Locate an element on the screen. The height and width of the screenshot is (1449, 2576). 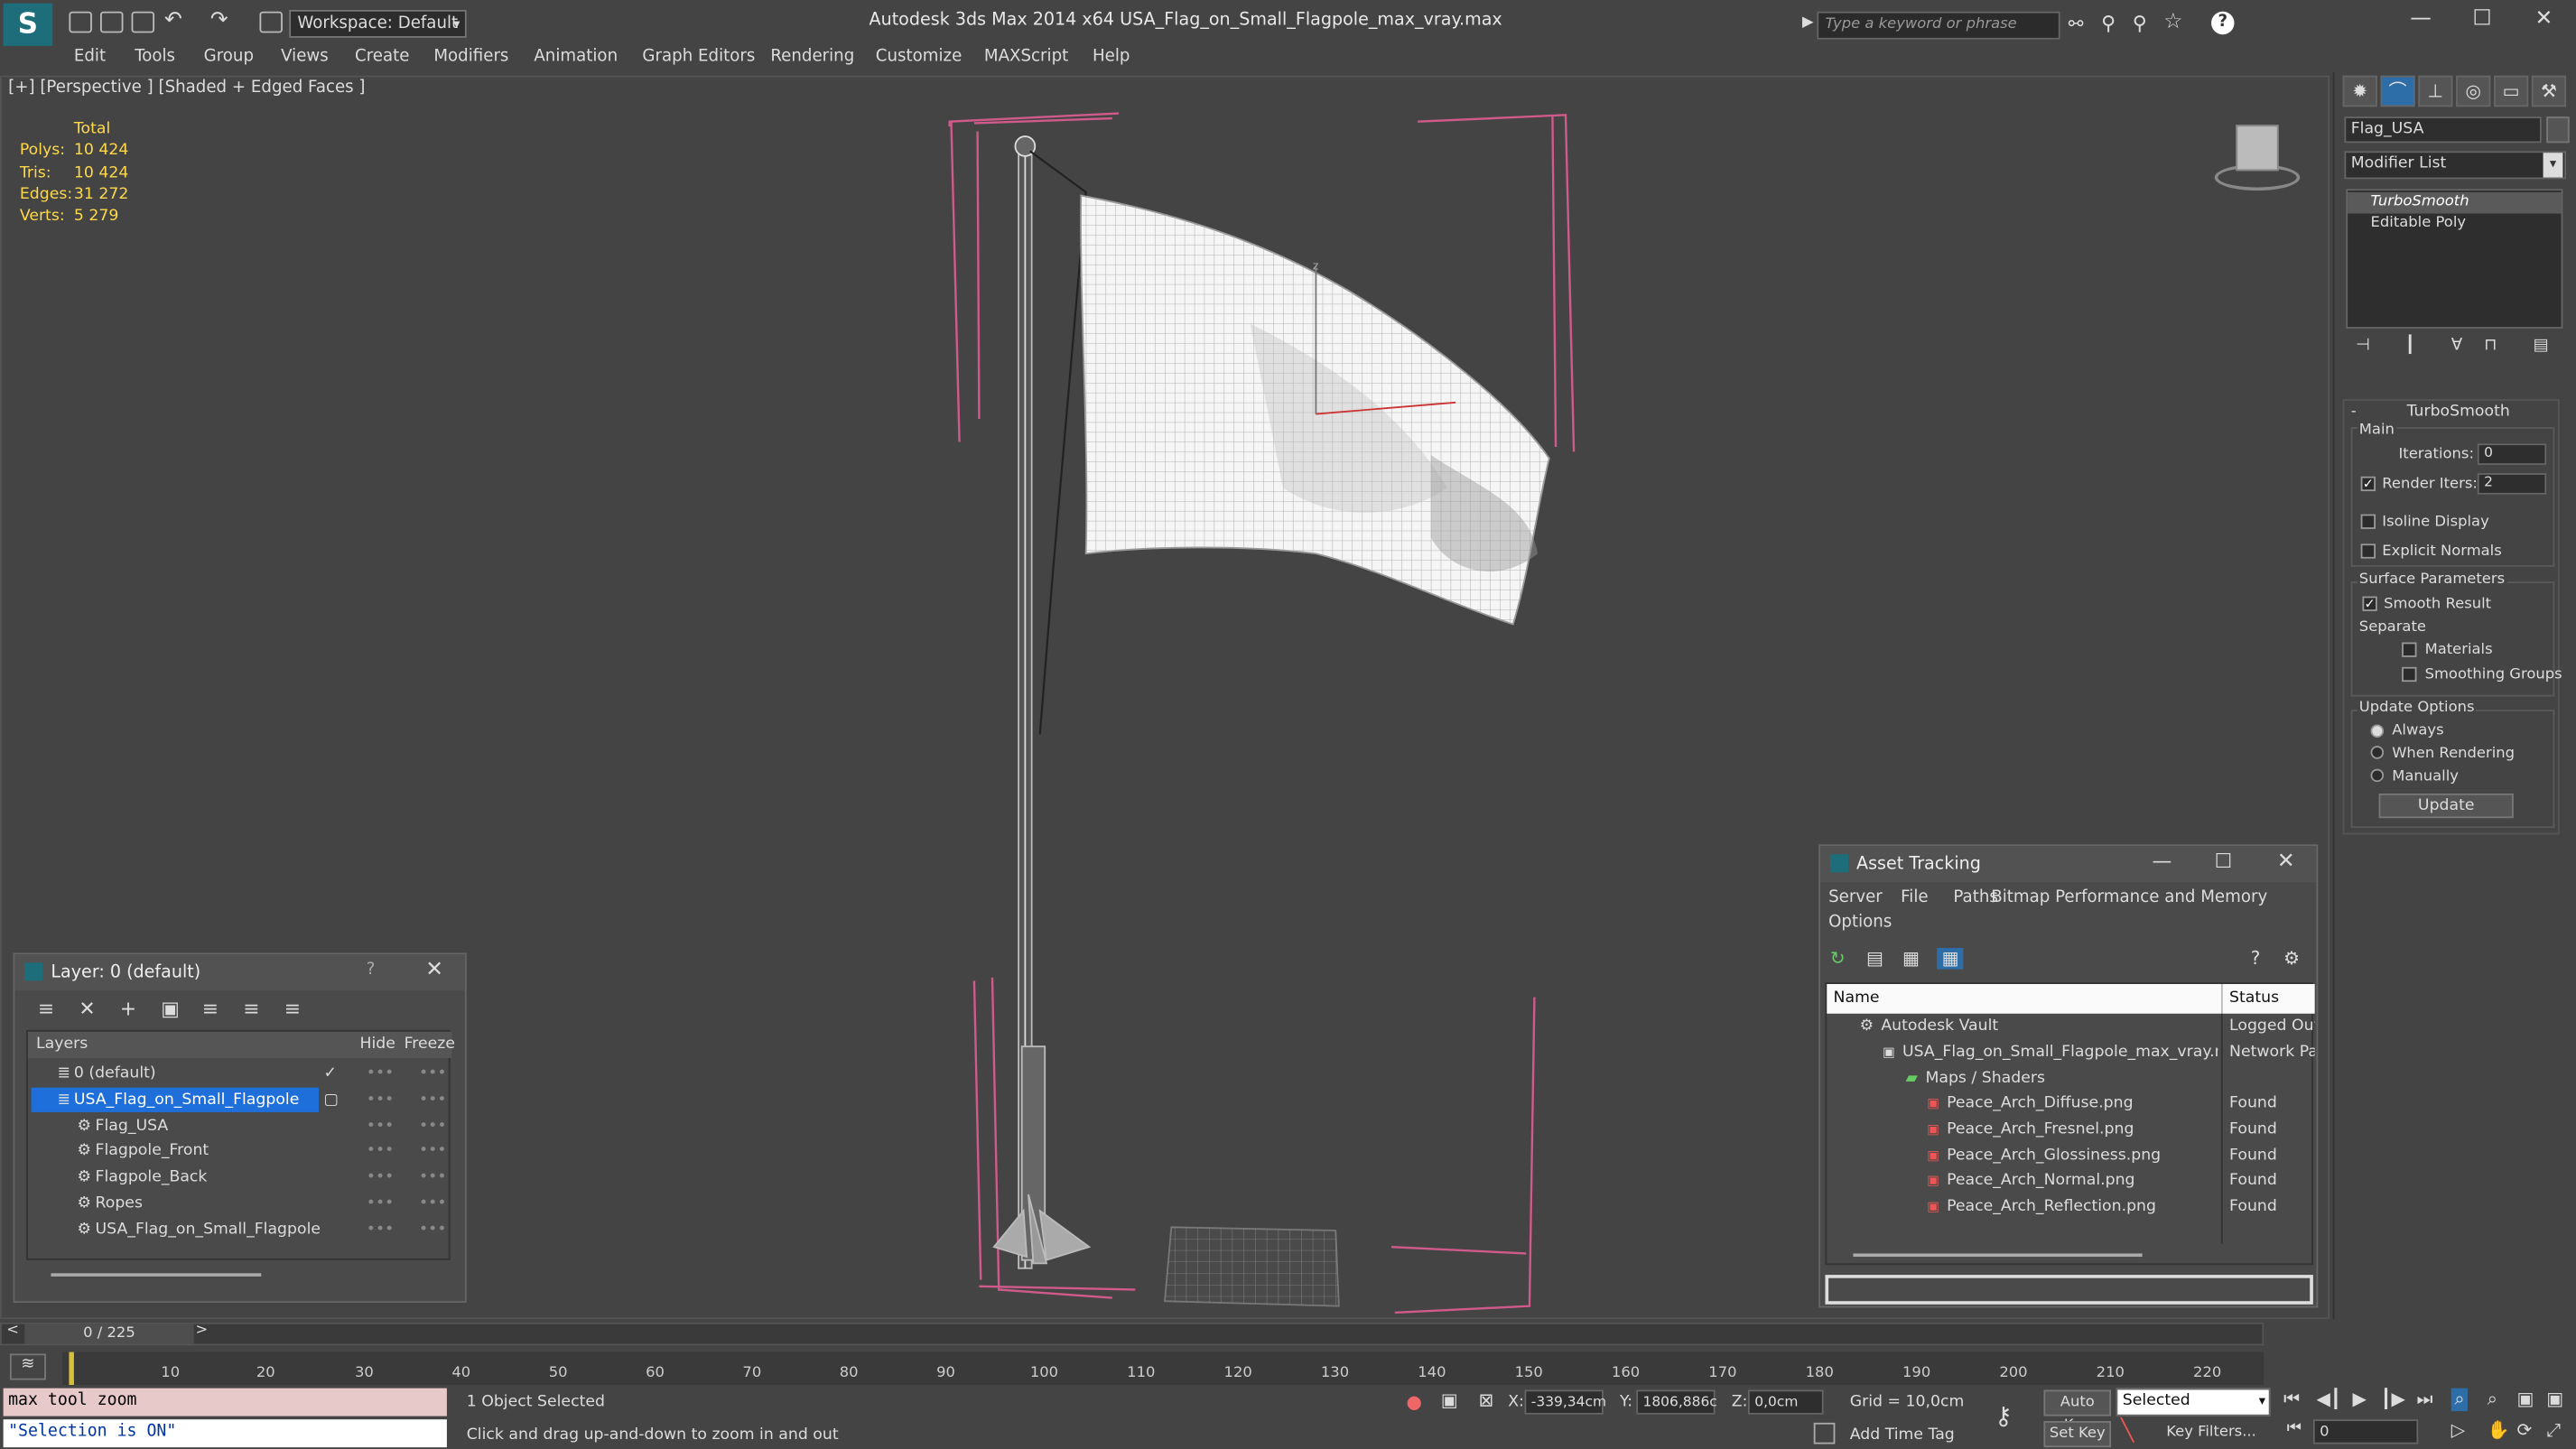
pan-icon: ✋ is located at coordinates (2499, 1430).